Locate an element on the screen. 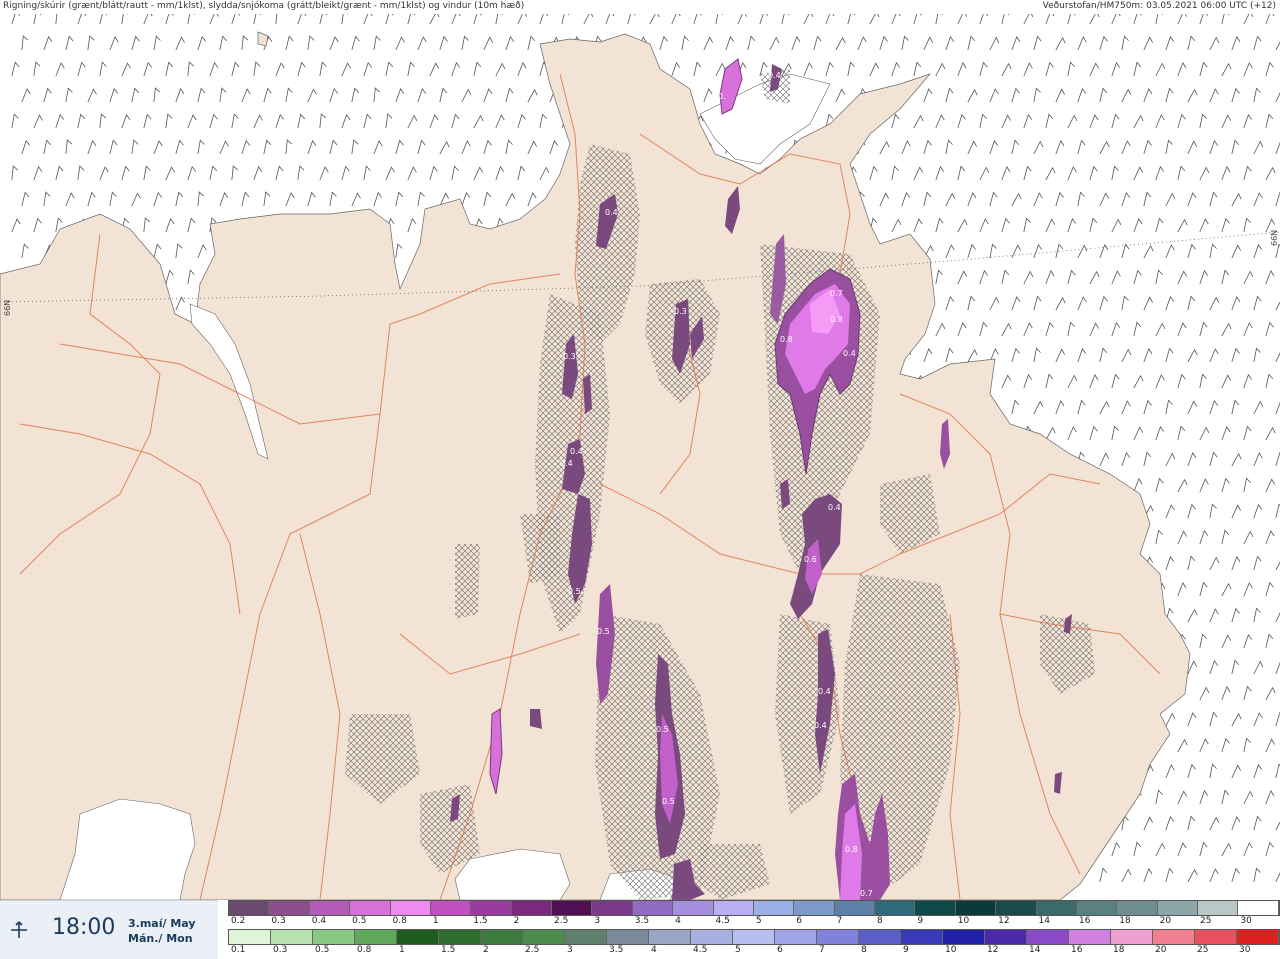  scale-label: 3.5 is located at coordinates (616, 950).